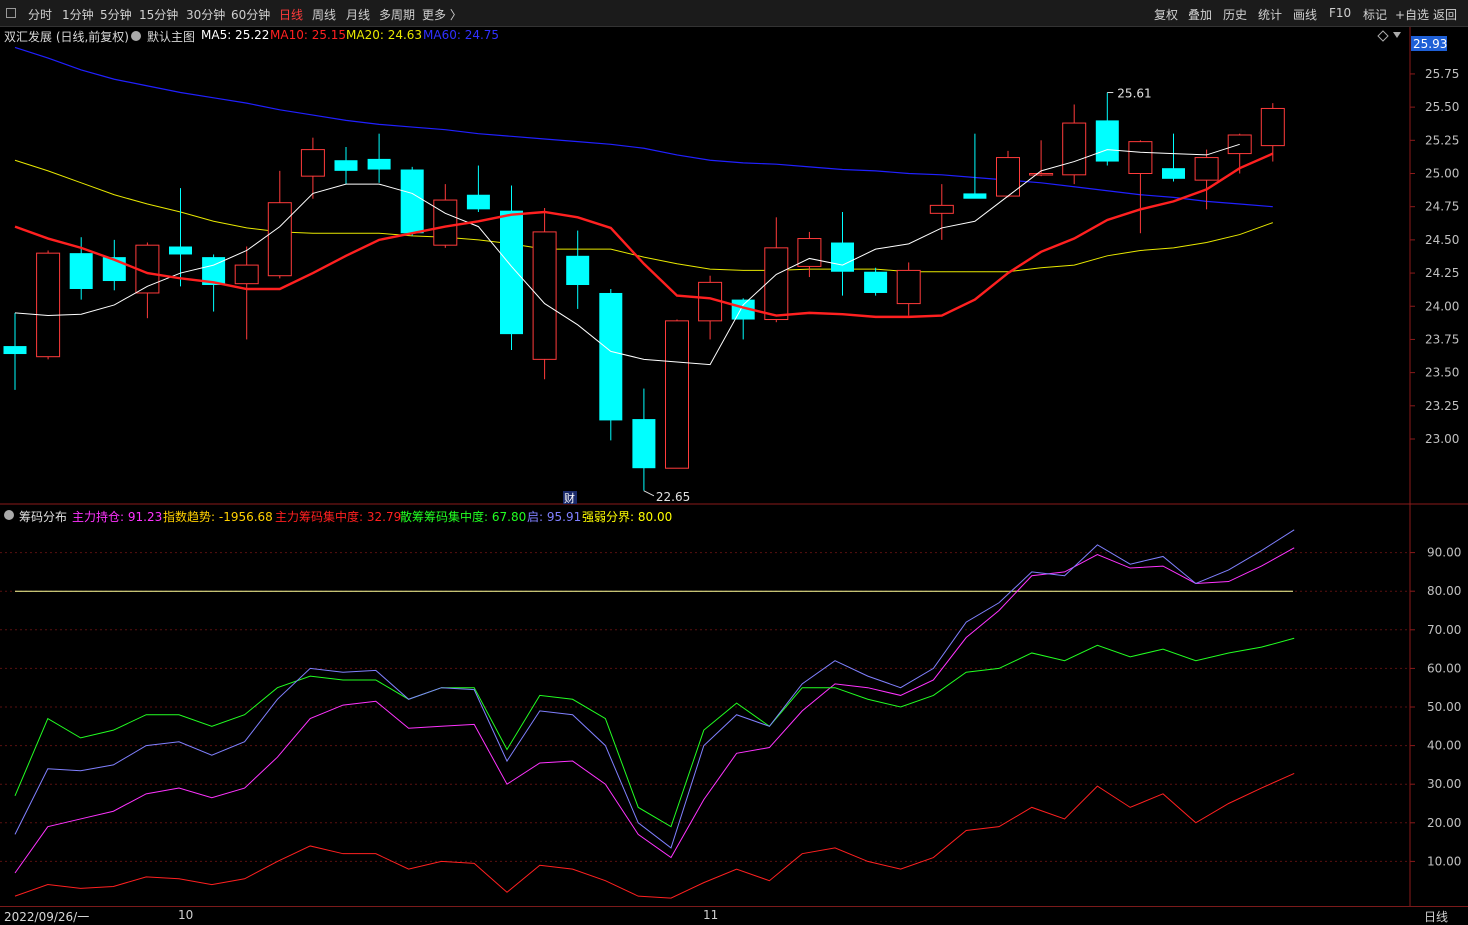 The width and height of the screenshot is (1468, 925). Describe the element at coordinates (1442, 439) in the screenshot. I see `price-tick-label: 23.00` at that location.